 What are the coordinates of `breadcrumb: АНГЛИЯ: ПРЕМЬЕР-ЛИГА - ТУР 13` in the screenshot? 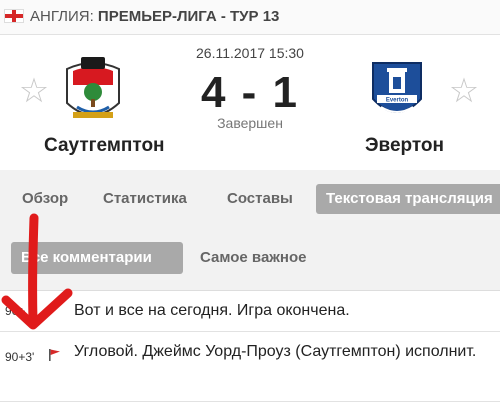 It's located at (250, 17).